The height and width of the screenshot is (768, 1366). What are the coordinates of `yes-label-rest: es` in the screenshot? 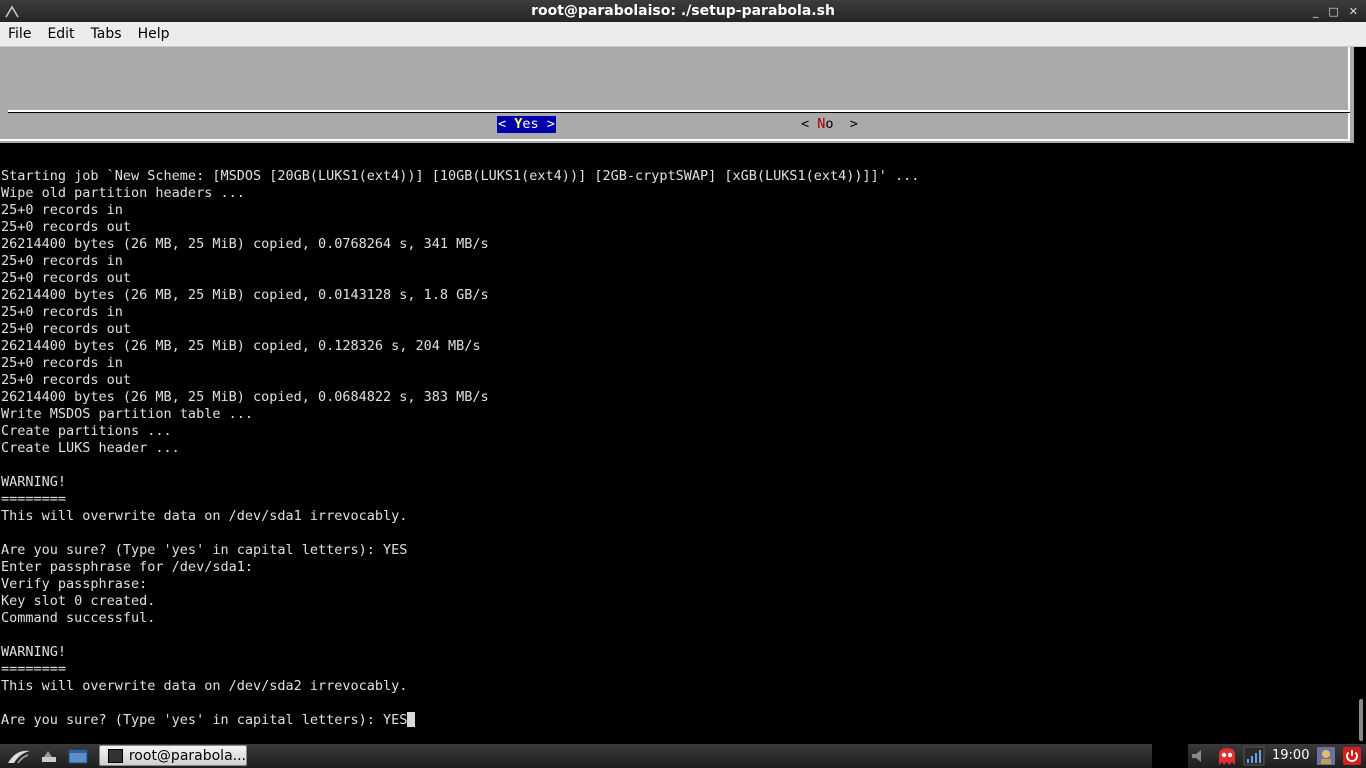 It's located at (530, 124).